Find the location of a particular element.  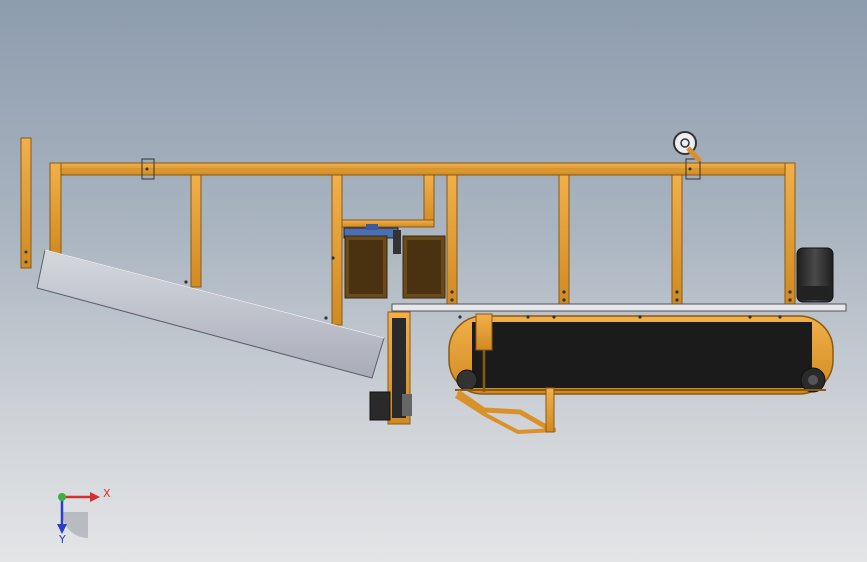

right-motor is located at coordinates (815, 275).